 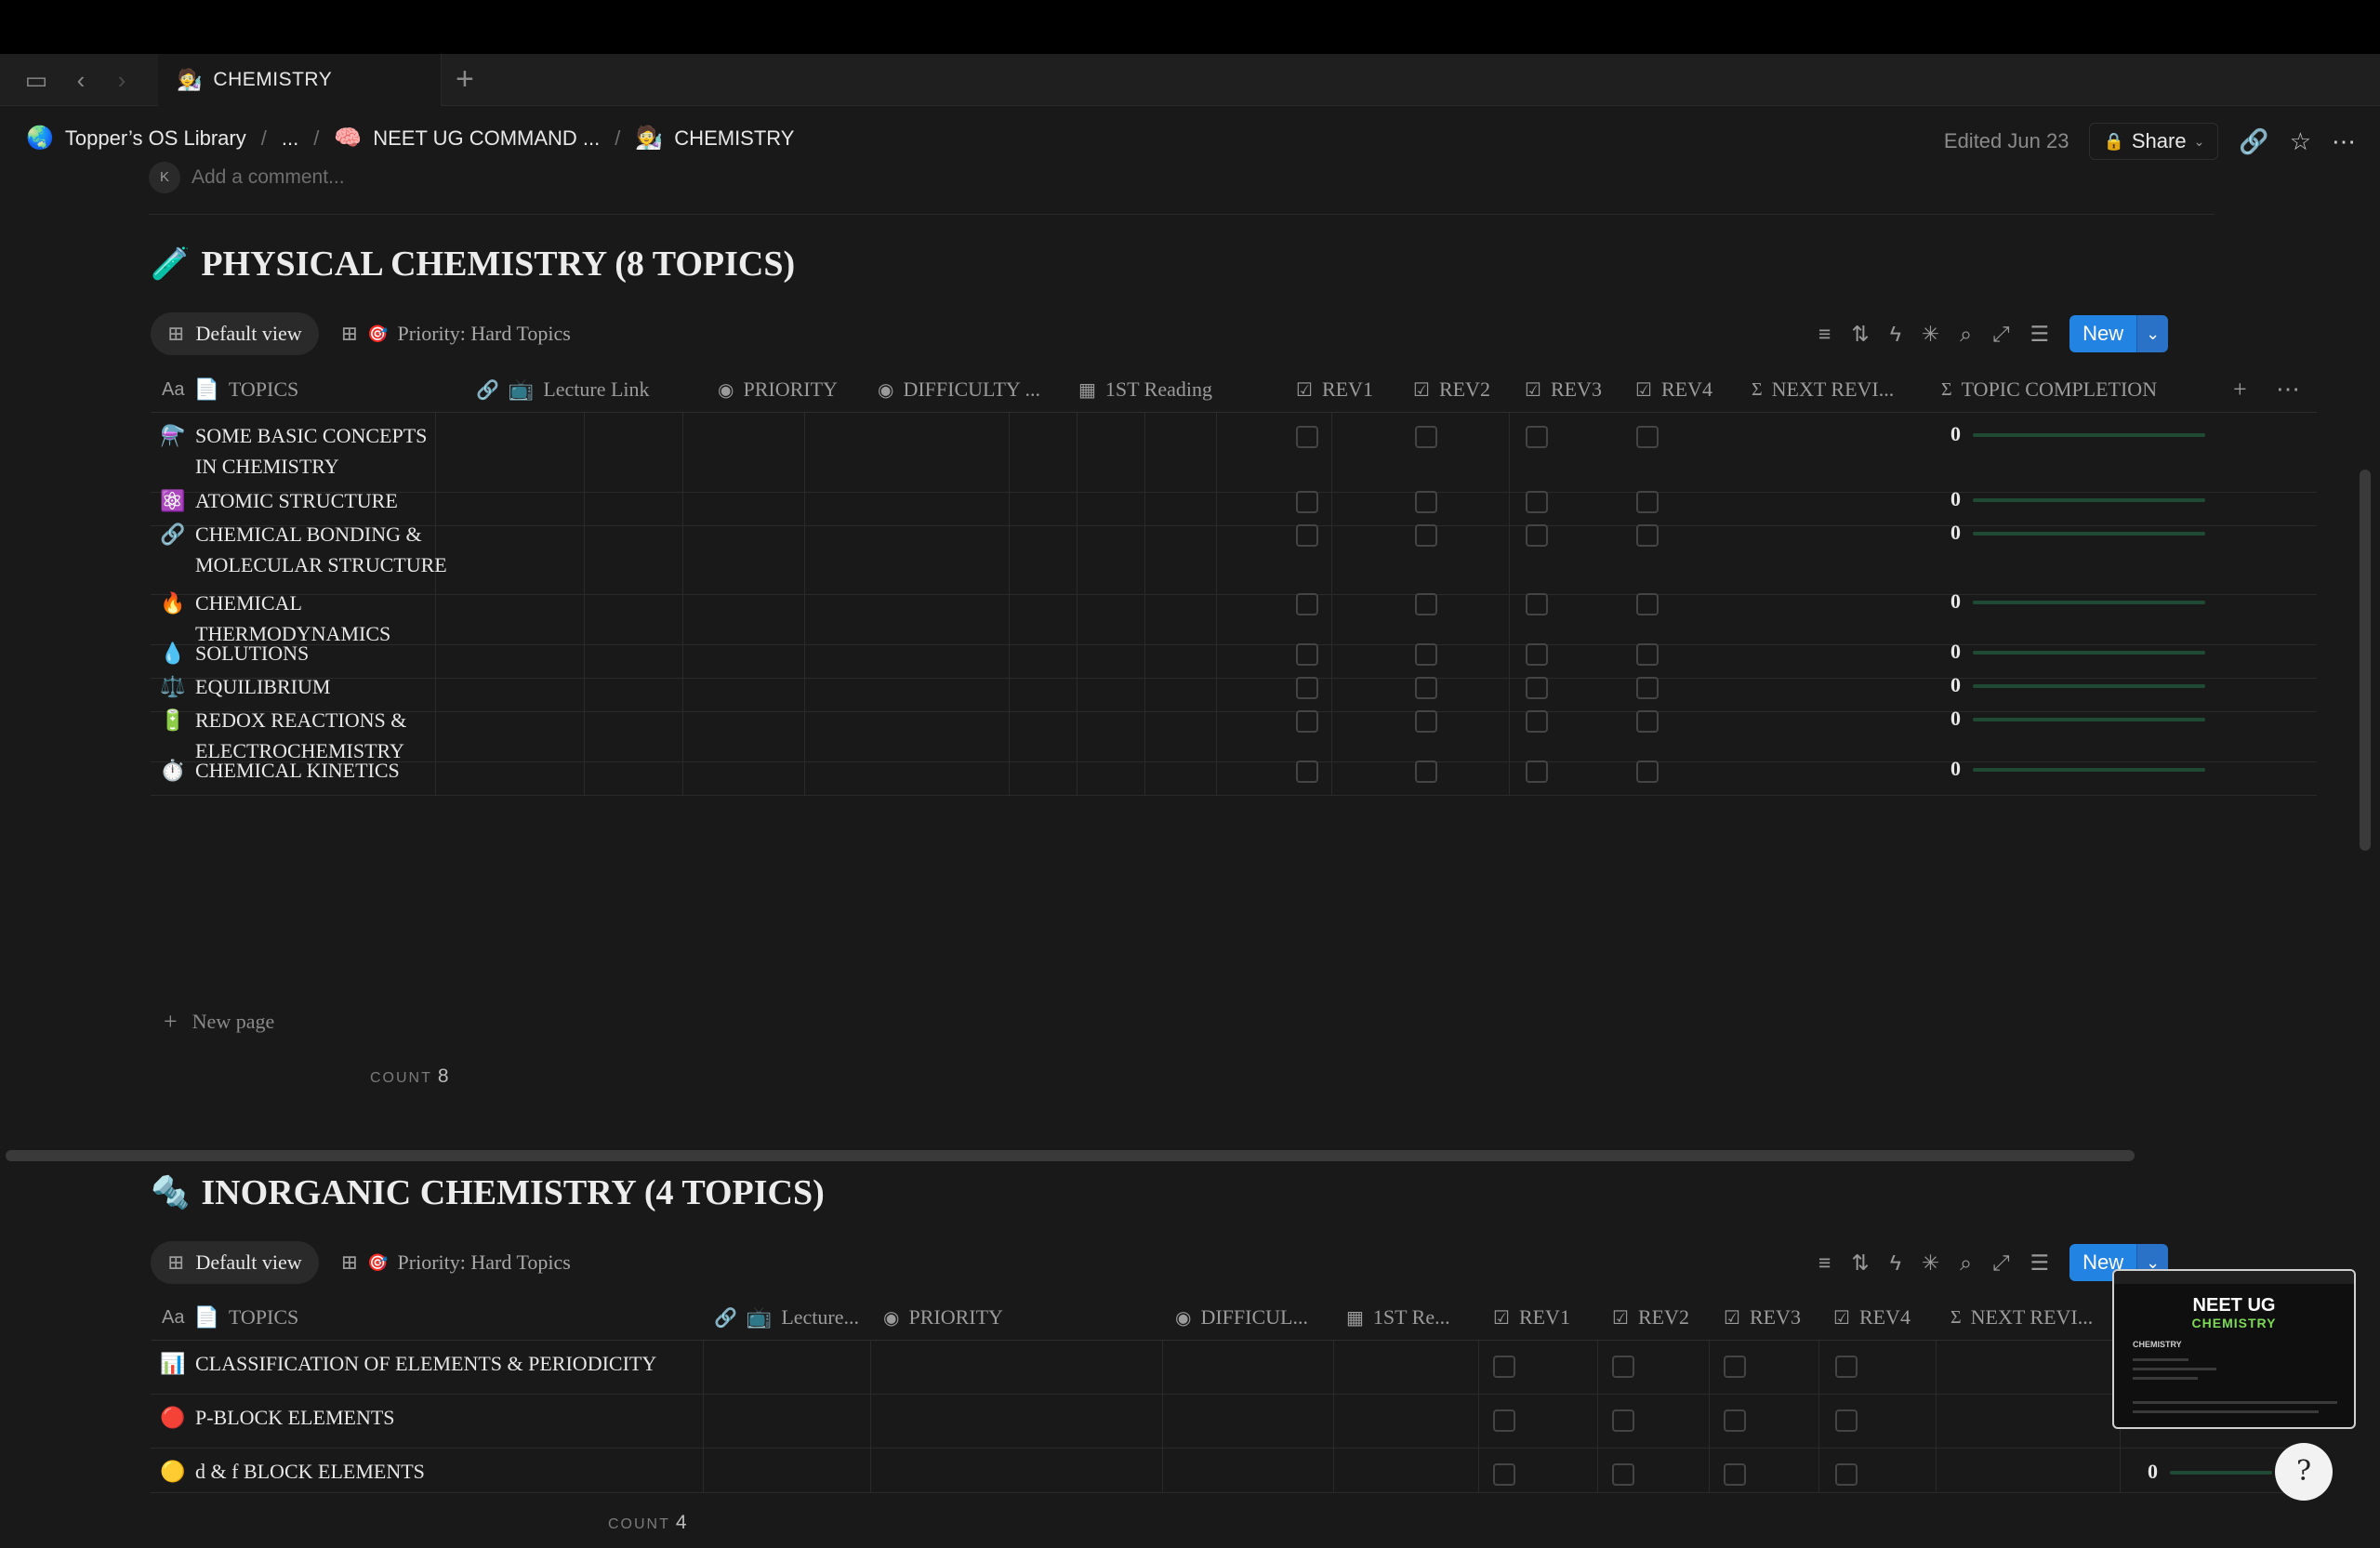 I want to click on page-preview-thumbnail: NEET UG CHEMISTRY CHEMISTRY, so click(x=2234, y=1349).